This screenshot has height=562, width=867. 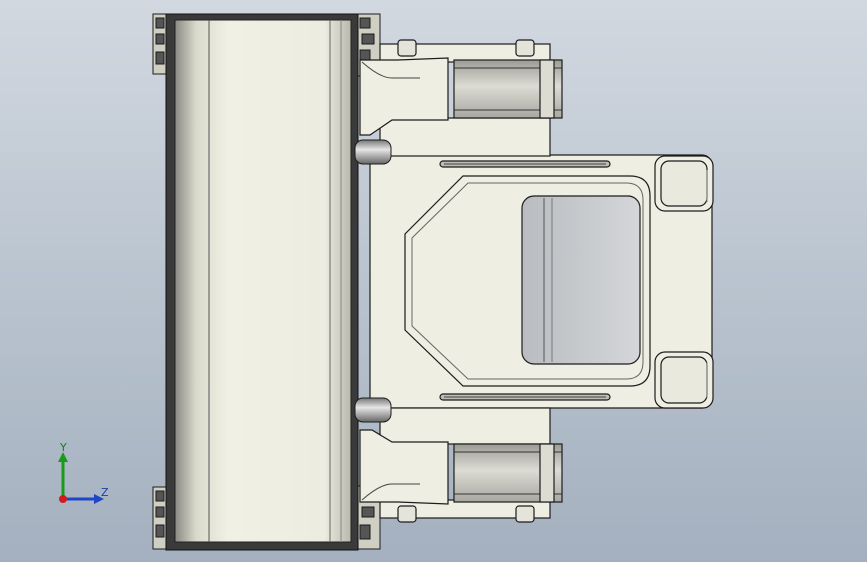 What do you see at coordinates (684, 380) in the screenshot?
I see `pad-bottom-right` at bounding box center [684, 380].